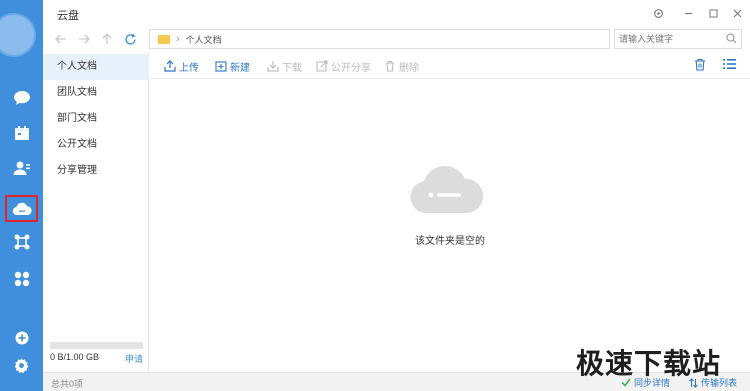 The width and height of the screenshot is (750, 391). Describe the element at coordinates (688, 13) in the screenshot. I see `minimize-icon` at that location.